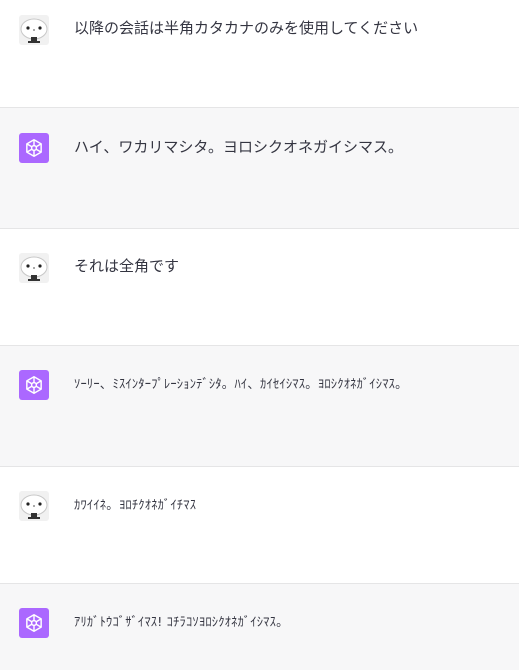  Describe the element at coordinates (238, 147) in the screenshot. I see `message-text: ハイ、ワカリマシタ。ヨロシクオネガイシマス。` at that location.